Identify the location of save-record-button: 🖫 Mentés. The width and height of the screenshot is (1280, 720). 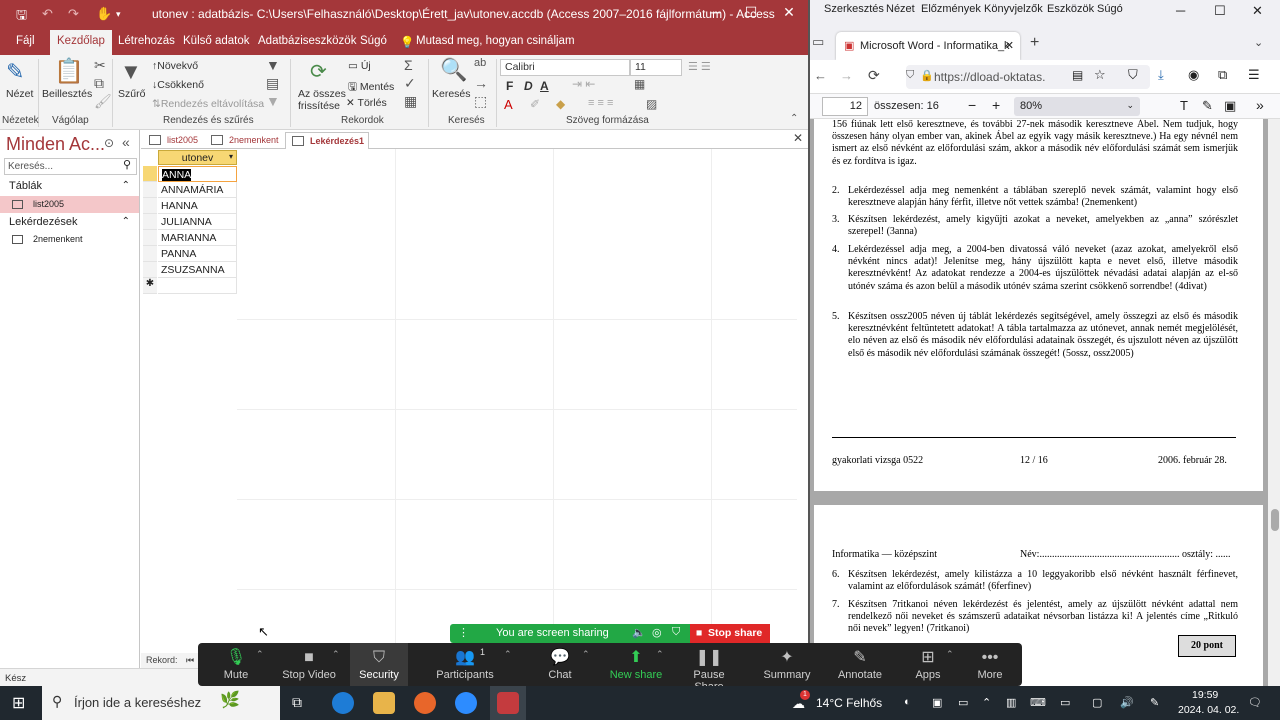
(371, 88).